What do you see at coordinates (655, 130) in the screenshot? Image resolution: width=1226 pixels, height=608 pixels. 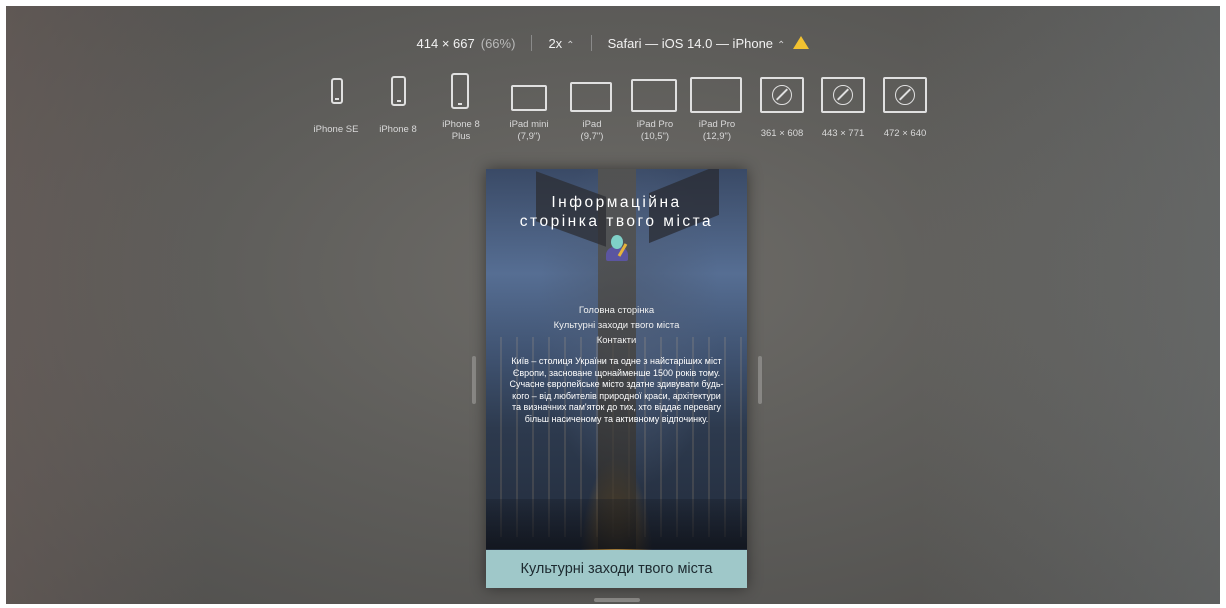 I see `device-label: iPad Pro (10,5")` at bounding box center [655, 130].